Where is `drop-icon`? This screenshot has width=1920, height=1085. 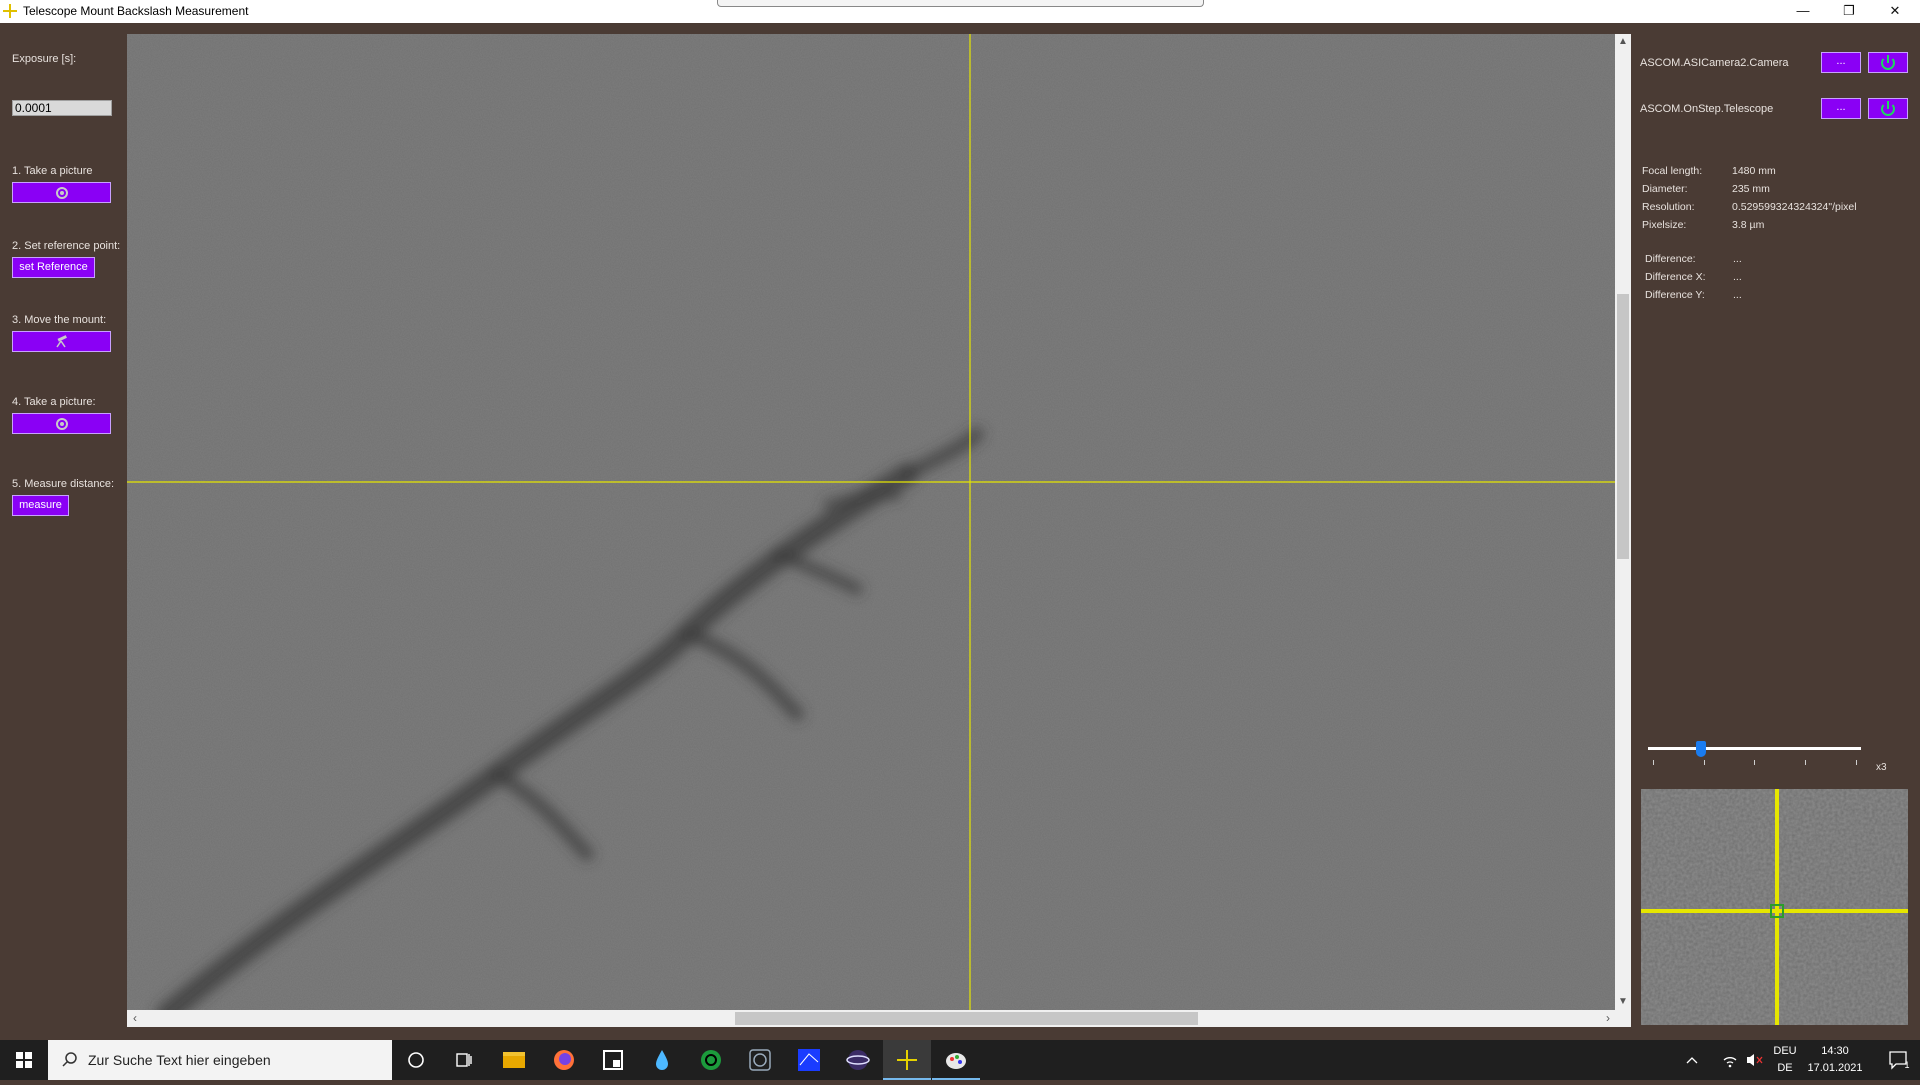 drop-icon is located at coordinates (662, 1060).